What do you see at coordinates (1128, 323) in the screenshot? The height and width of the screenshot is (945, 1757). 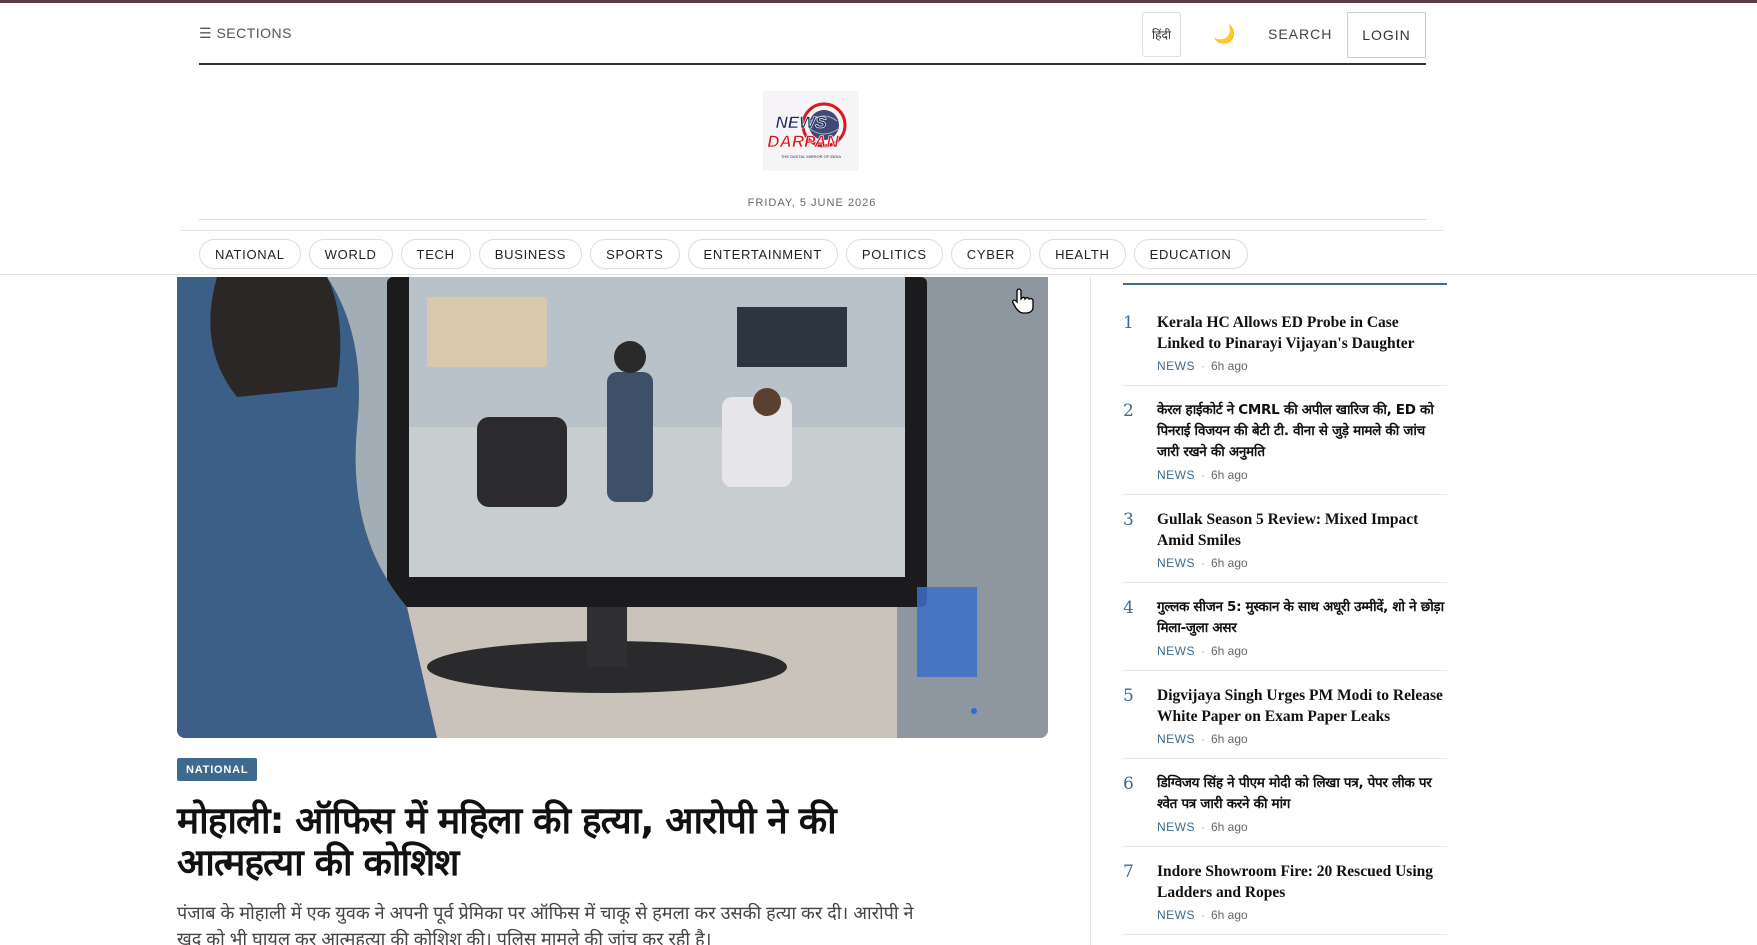 I see `trending-rank: 1` at bounding box center [1128, 323].